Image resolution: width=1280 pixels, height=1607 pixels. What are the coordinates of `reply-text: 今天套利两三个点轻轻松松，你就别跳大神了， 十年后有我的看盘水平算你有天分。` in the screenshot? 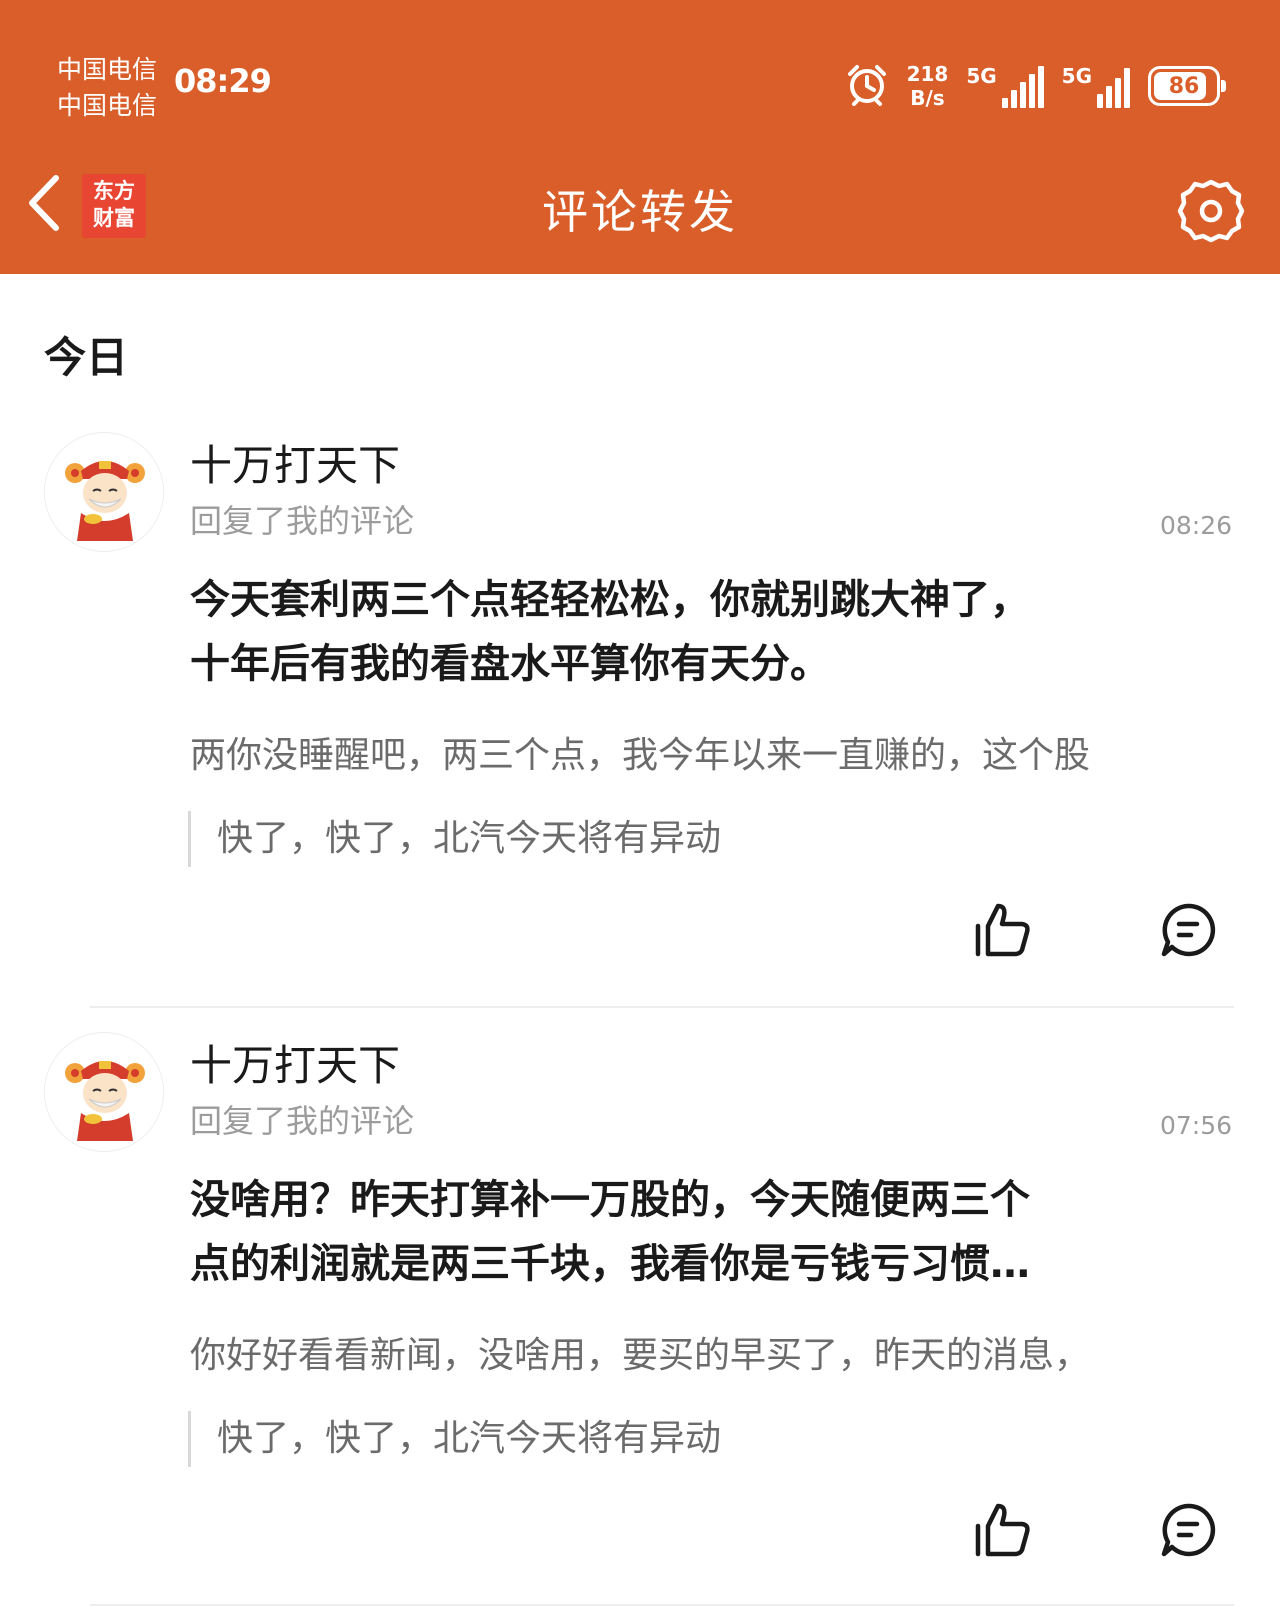 It's located at (695, 632).